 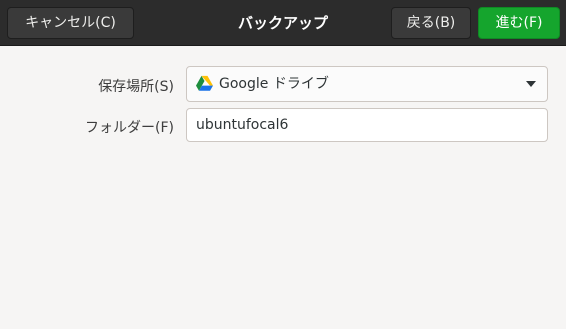 I want to click on dialog-title: バックアップ, so click(x=282, y=23).